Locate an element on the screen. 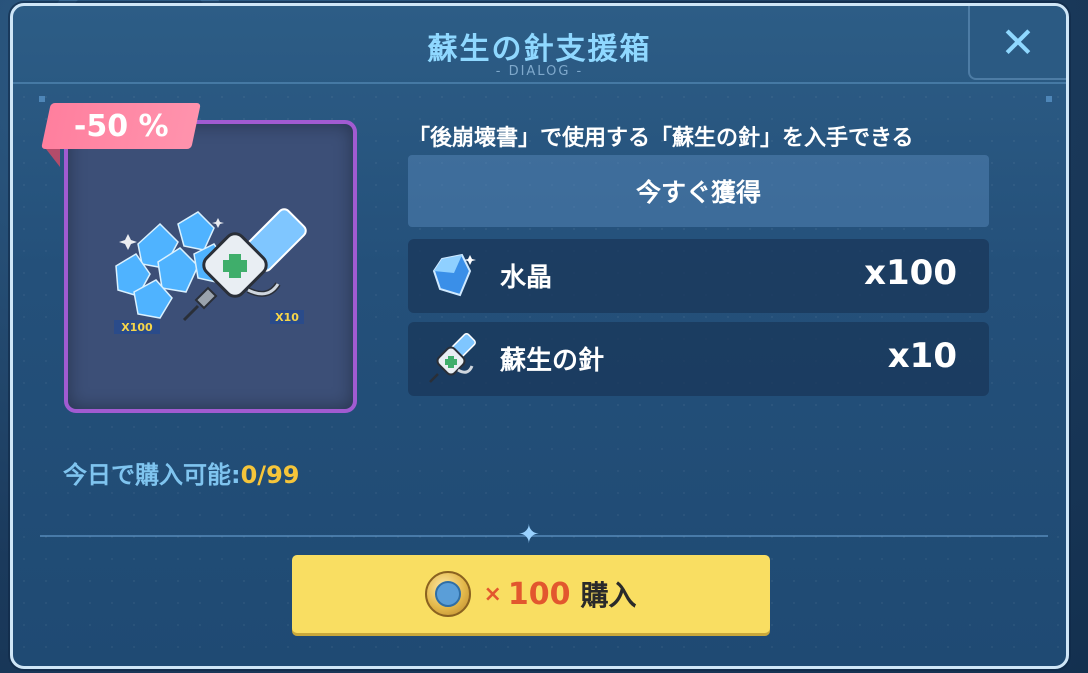 The image size is (1088, 673). header-divider is located at coordinates (539, 83).